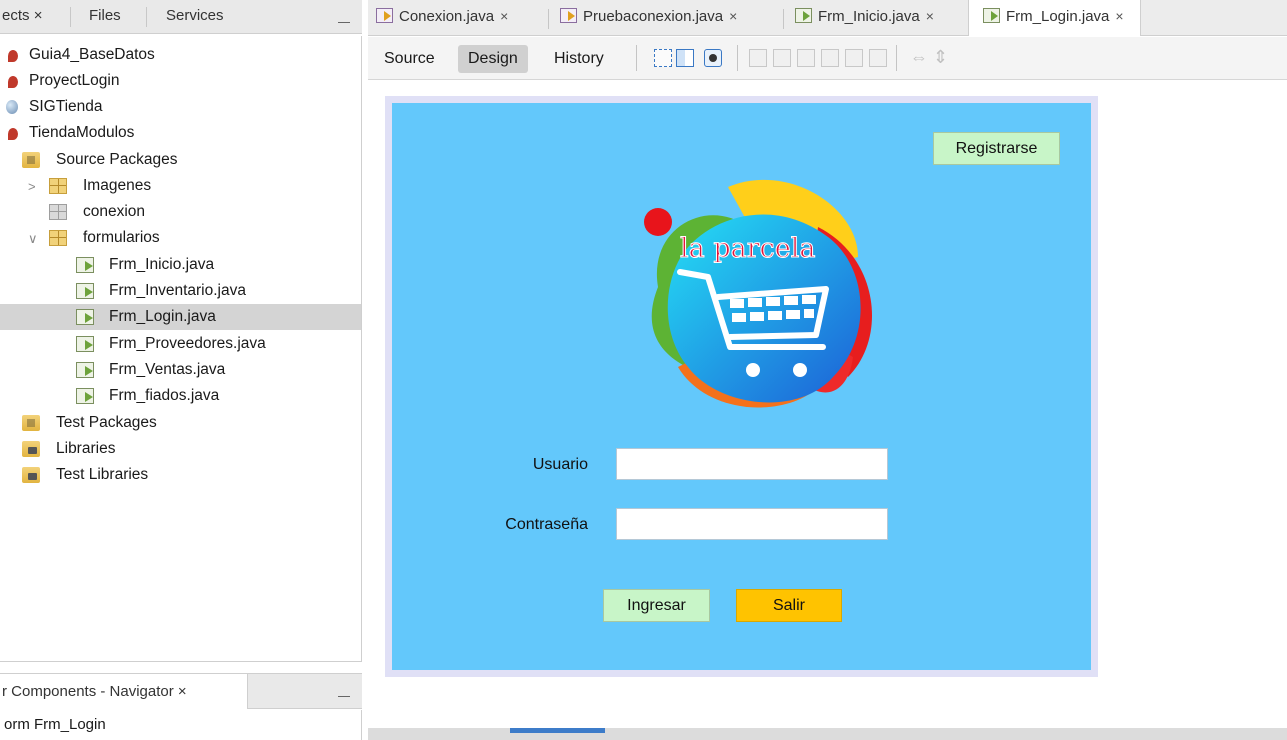  What do you see at coordinates (929, 57) in the screenshot?
I see `resize-arrows-icon: ⇔ ⇕` at bounding box center [929, 57].